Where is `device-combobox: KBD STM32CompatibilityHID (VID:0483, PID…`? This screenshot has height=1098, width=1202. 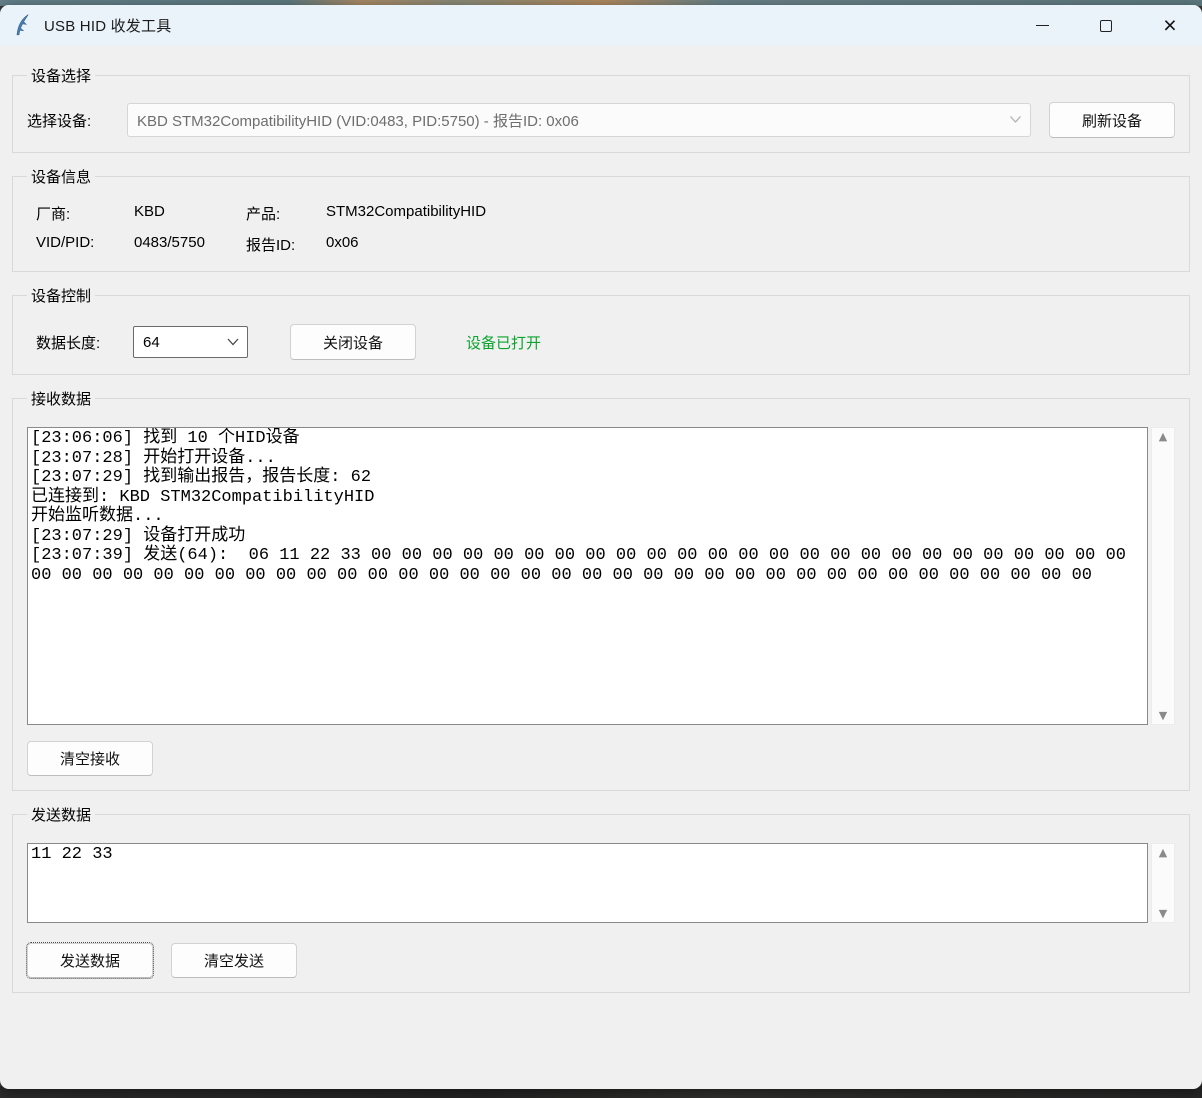 device-combobox: KBD STM32CompatibilityHID (VID:0483, PID… is located at coordinates (579, 120).